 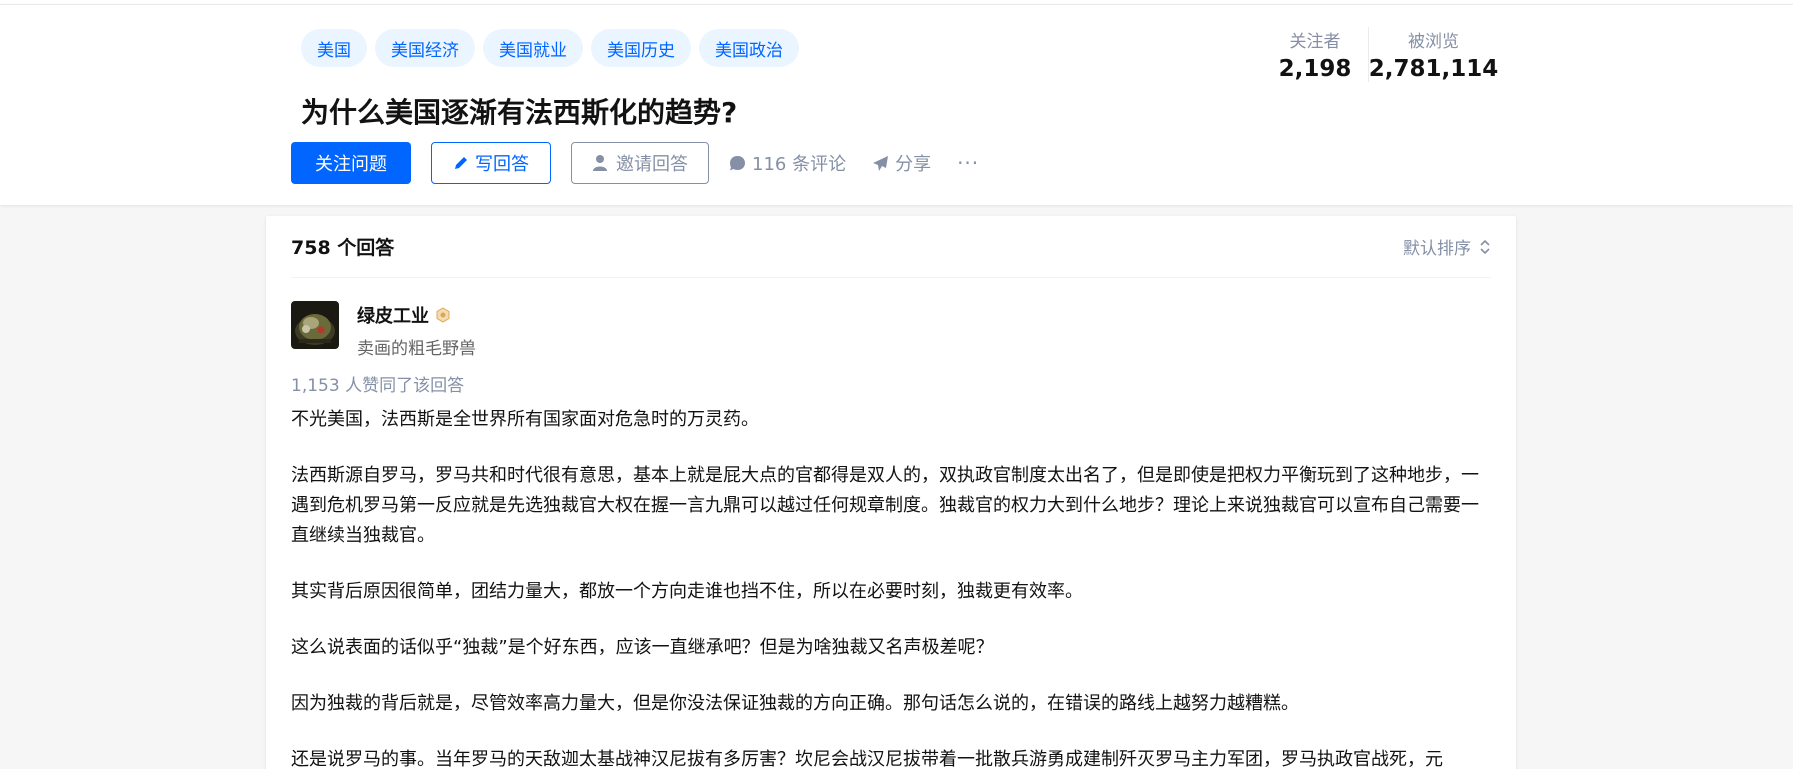 I want to click on comments-button: 116 条评论, so click(x=787, y=163).